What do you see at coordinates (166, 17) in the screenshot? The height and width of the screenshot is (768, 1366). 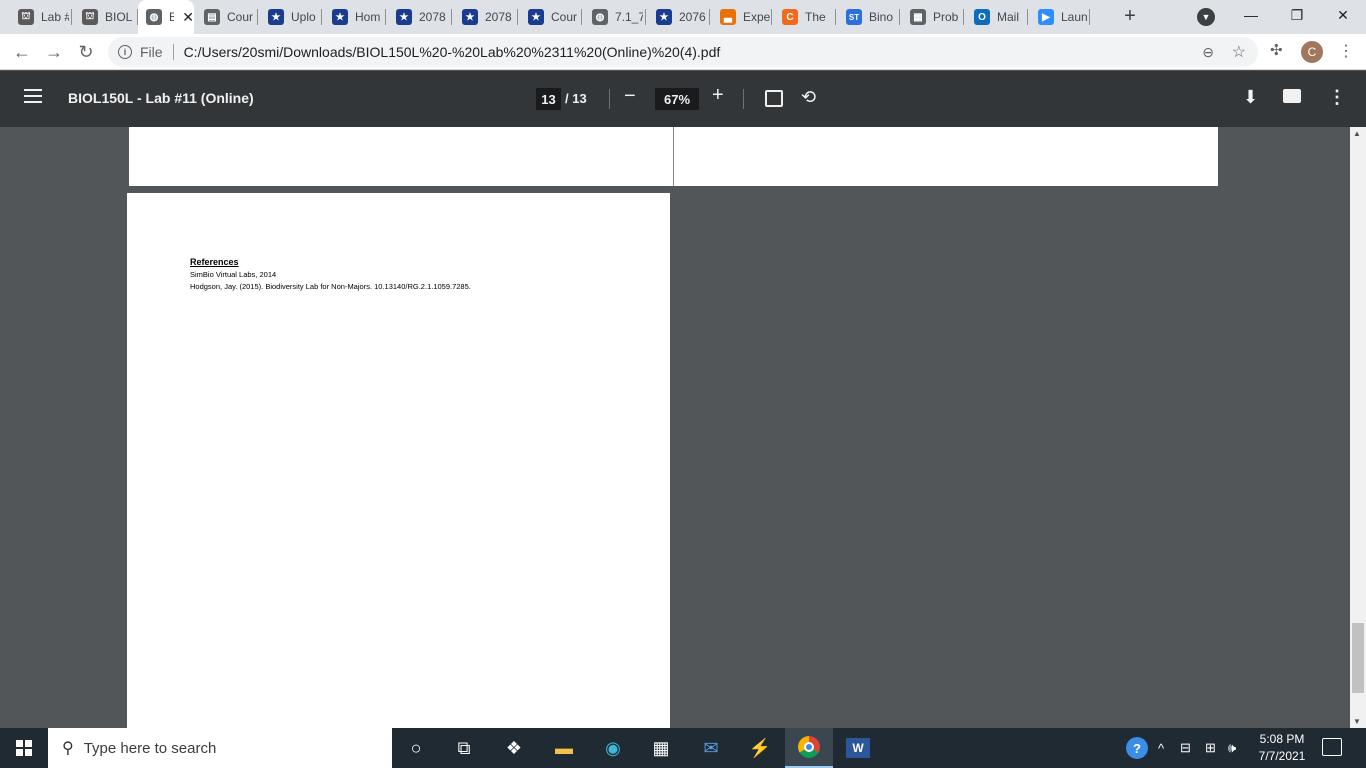 I see `browser-tab: ◍ B ✕` at bounding box center [166, 17].